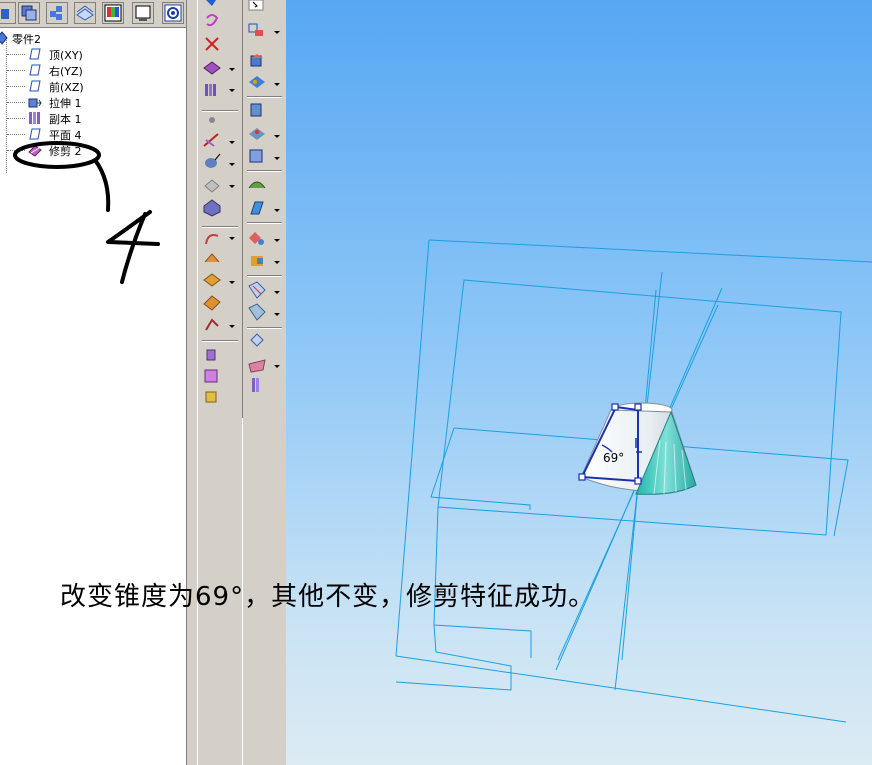 The height and width of the screenshot is (765, 872). Describe the element at coordinates (613, 458) in the screenshot. I see `angle-dimension-label: 69°` at that location.